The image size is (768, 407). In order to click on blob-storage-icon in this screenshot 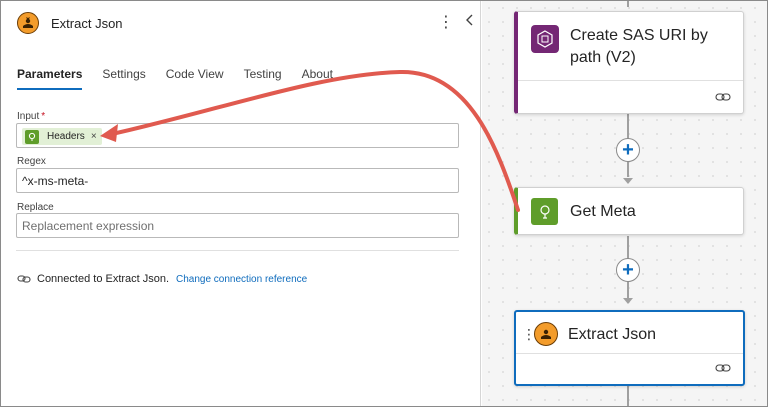, I will do `click(545, 39)`.